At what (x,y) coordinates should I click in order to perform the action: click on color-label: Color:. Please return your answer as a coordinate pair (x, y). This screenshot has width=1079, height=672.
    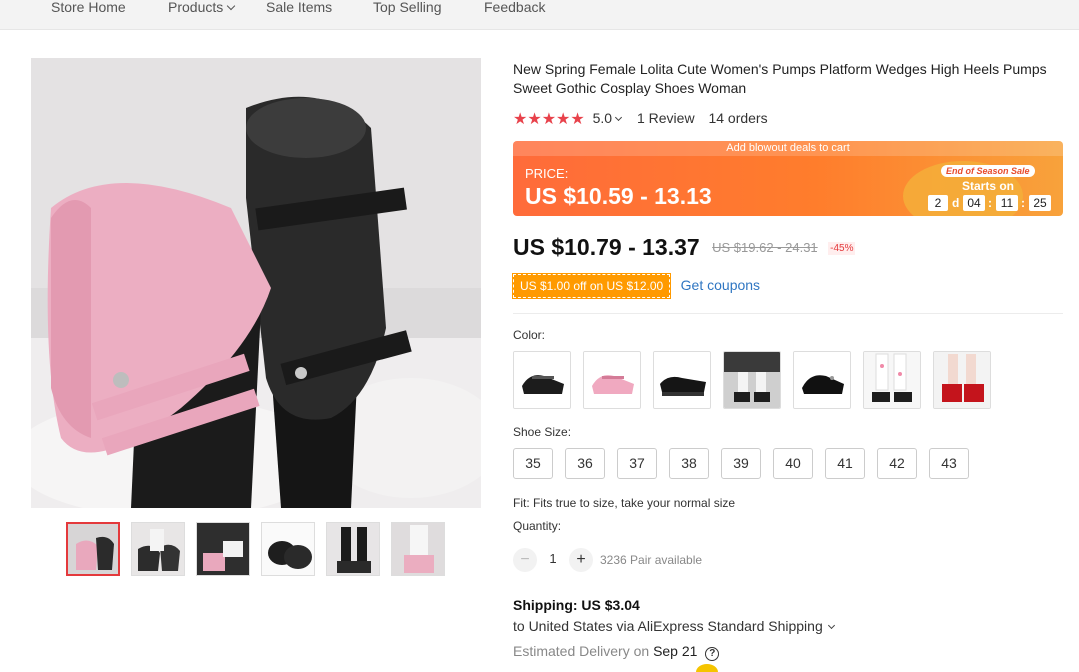
    Looking at the image, I should click on (529, 335).